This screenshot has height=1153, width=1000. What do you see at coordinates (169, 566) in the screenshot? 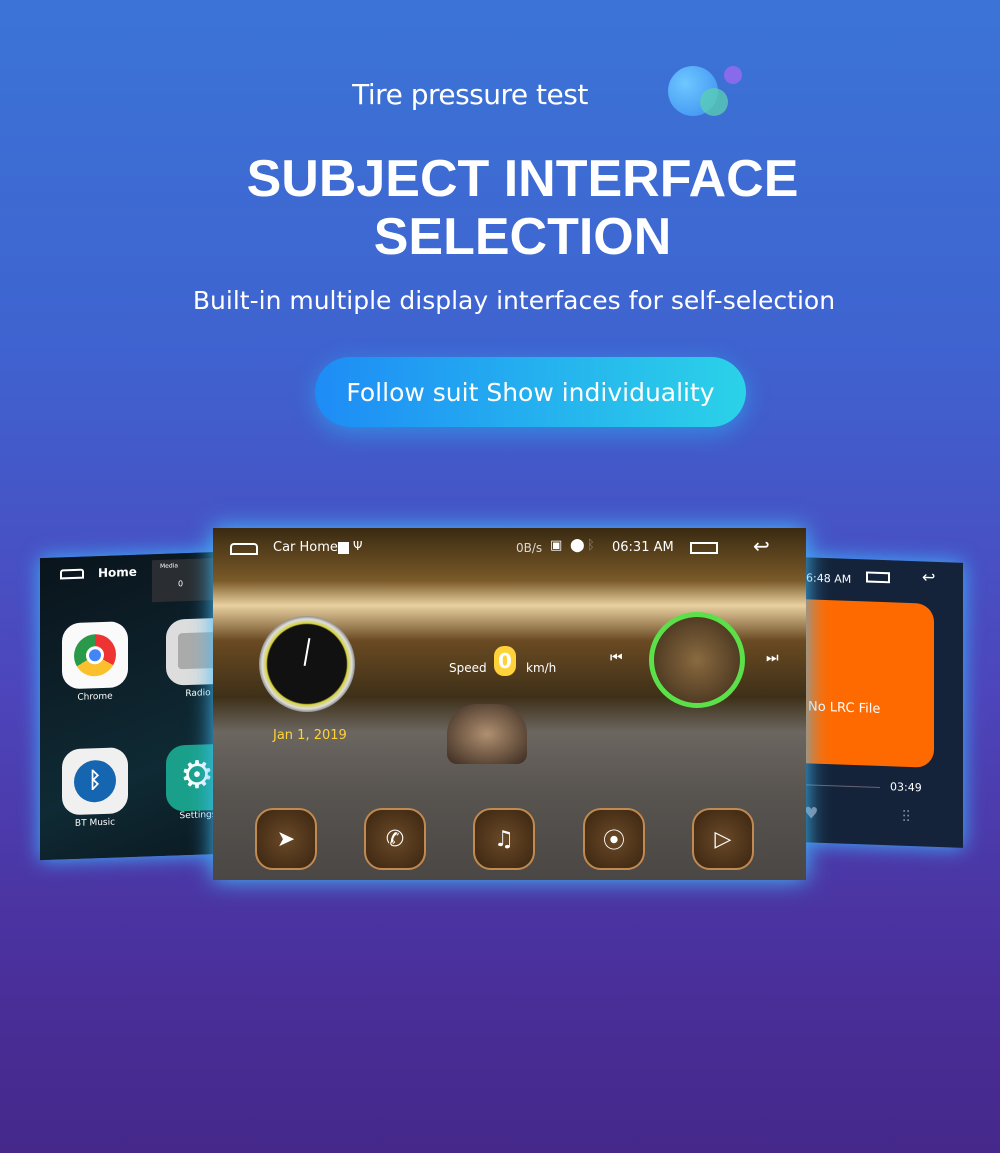
I see `media-label: Media` at bounding box center [169, 566].